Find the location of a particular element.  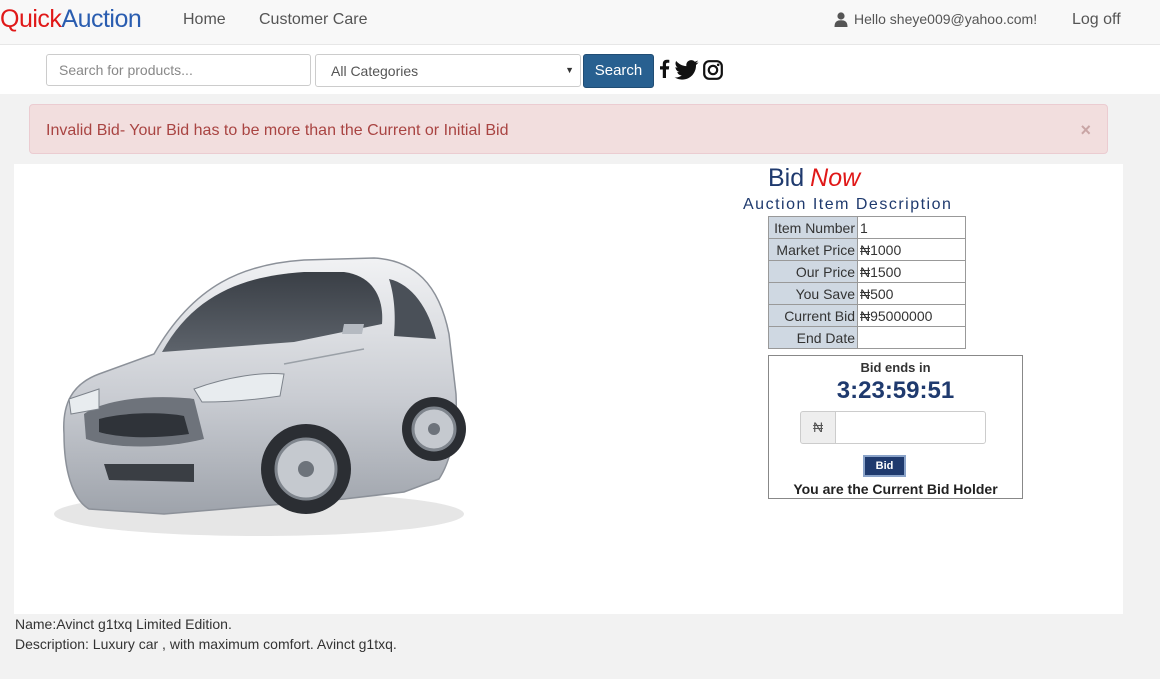

info-value: ₦1500 is located at coordinates (911, 271).